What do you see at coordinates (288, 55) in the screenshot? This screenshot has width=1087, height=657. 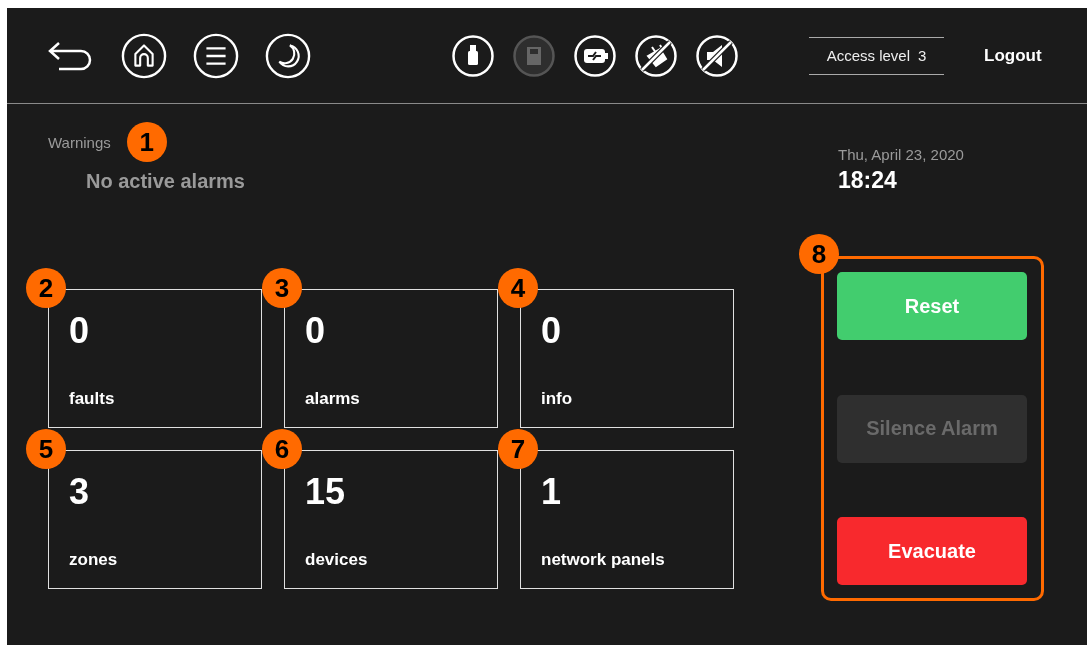 I see `moon-icon` at bounding box center [288, 55].